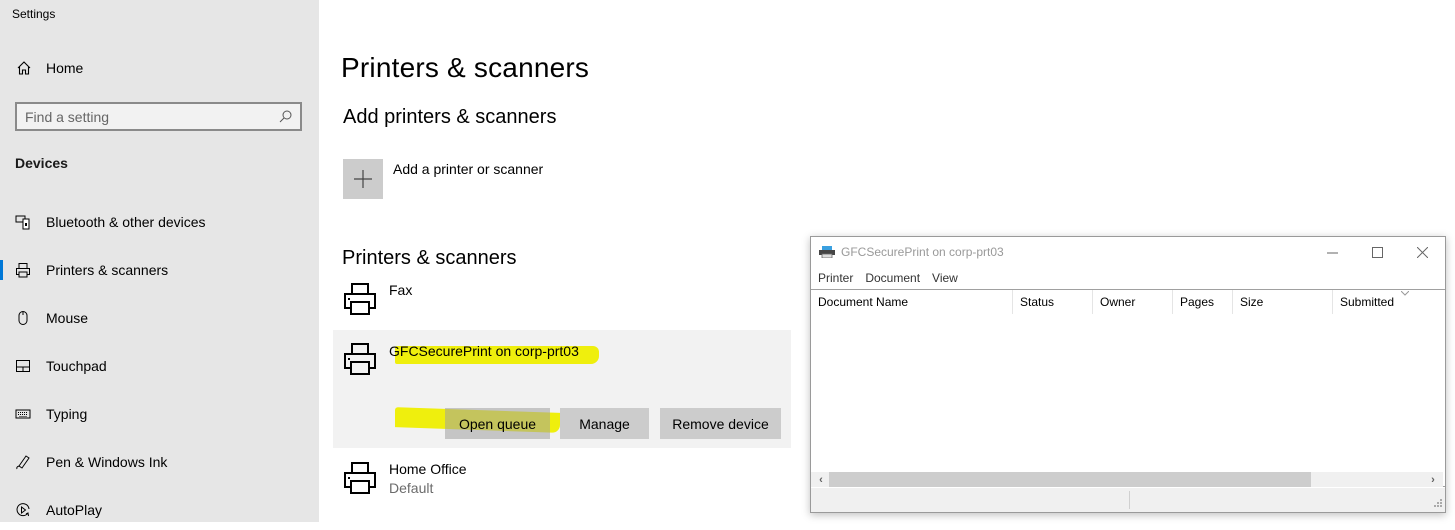  I want to click on app-title: Settings, so click(34, 14).